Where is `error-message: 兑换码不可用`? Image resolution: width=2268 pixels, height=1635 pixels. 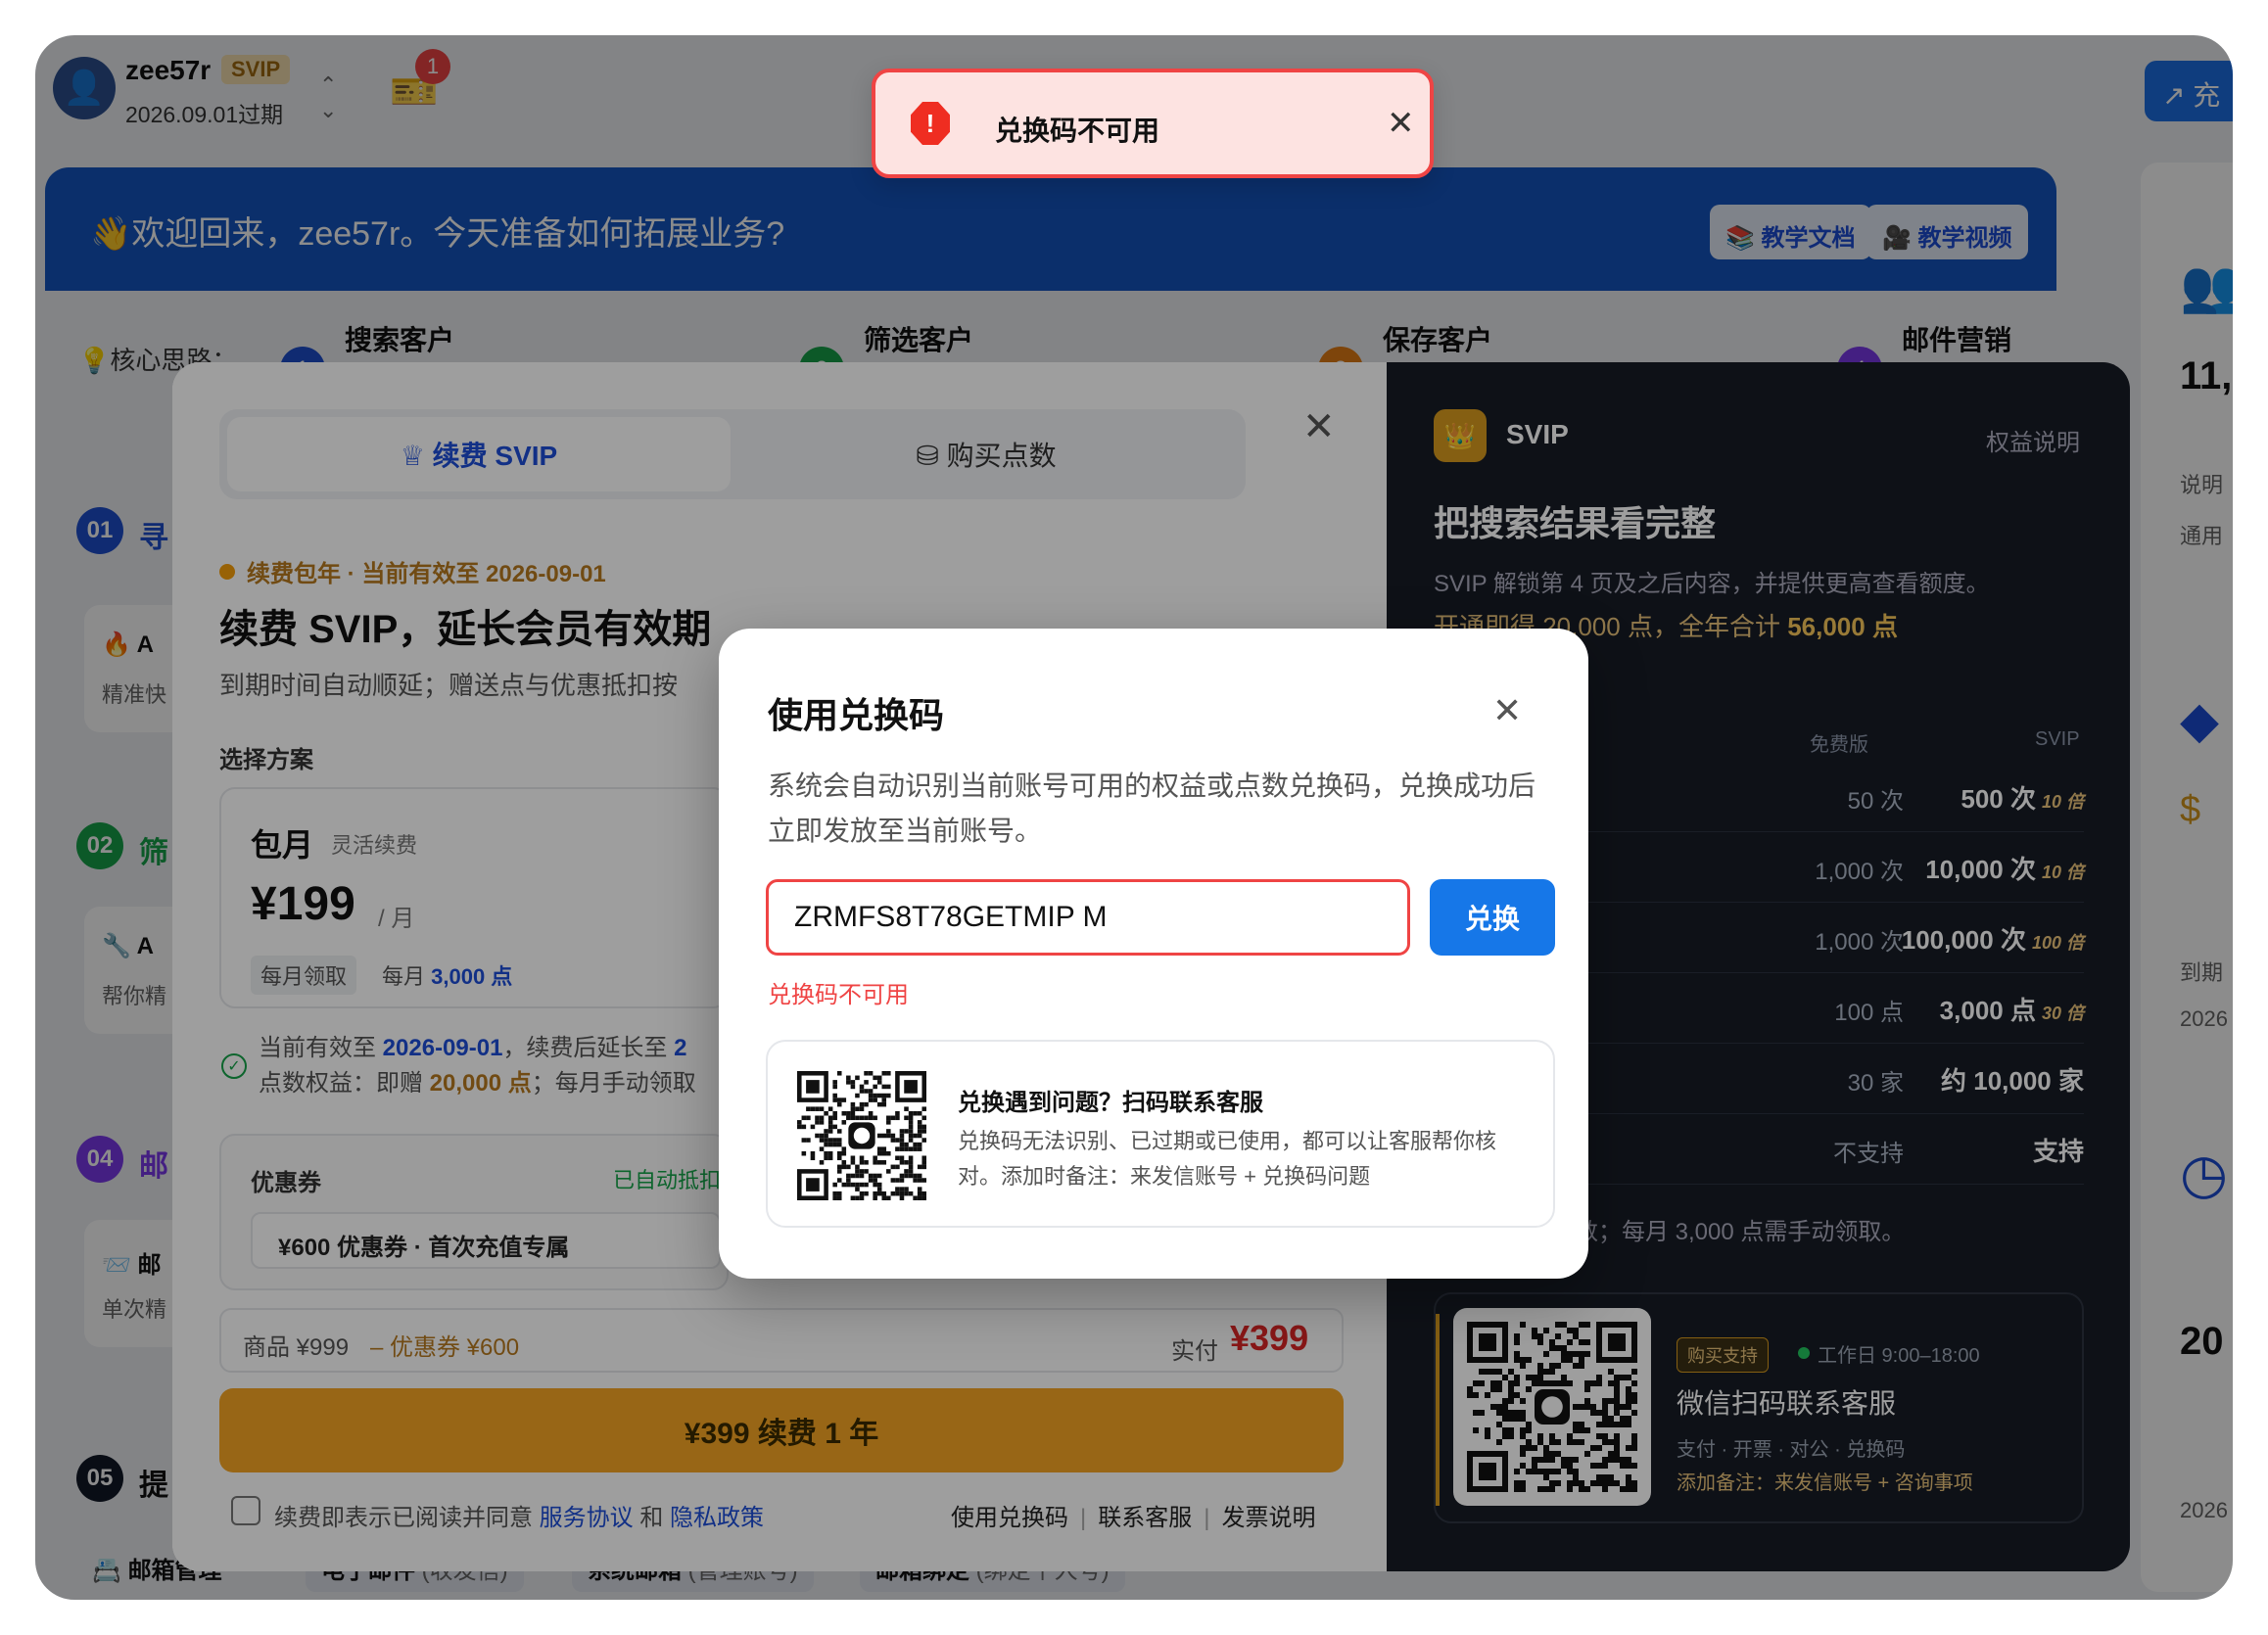
error-message: 兑换码不可用 is located at coordinates (838, 995).